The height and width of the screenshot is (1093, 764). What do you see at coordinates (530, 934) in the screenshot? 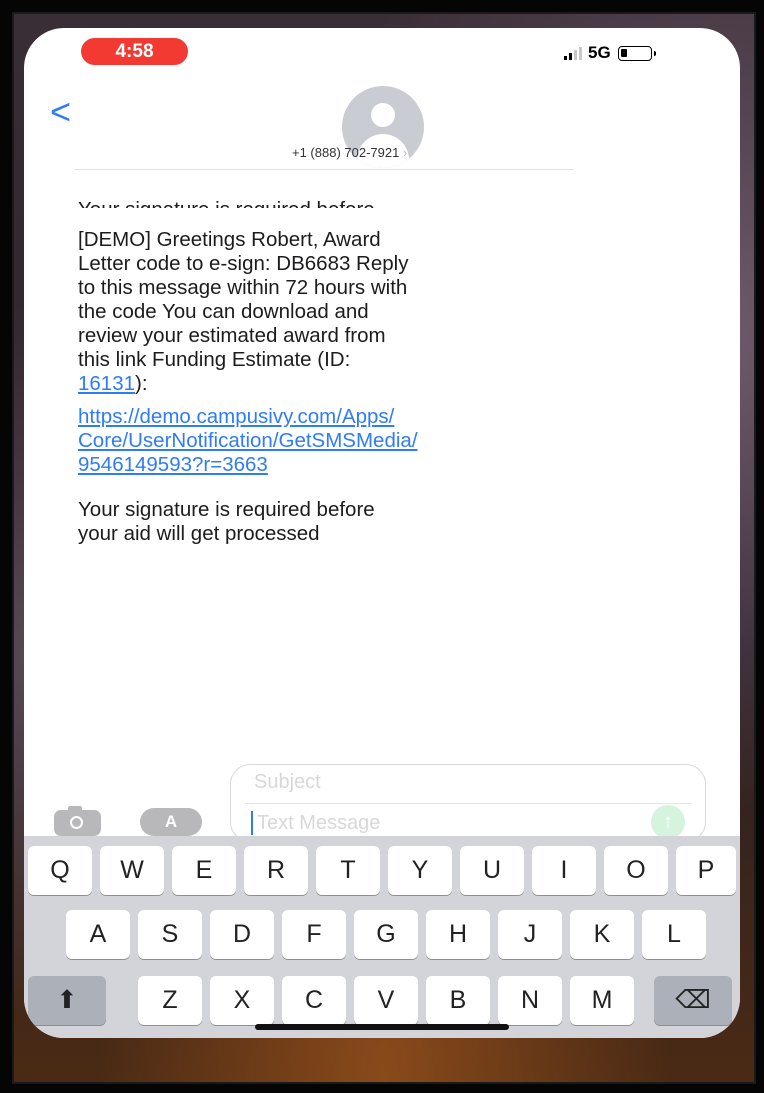
I see `key-j: J` at bounding box center [530, 934].